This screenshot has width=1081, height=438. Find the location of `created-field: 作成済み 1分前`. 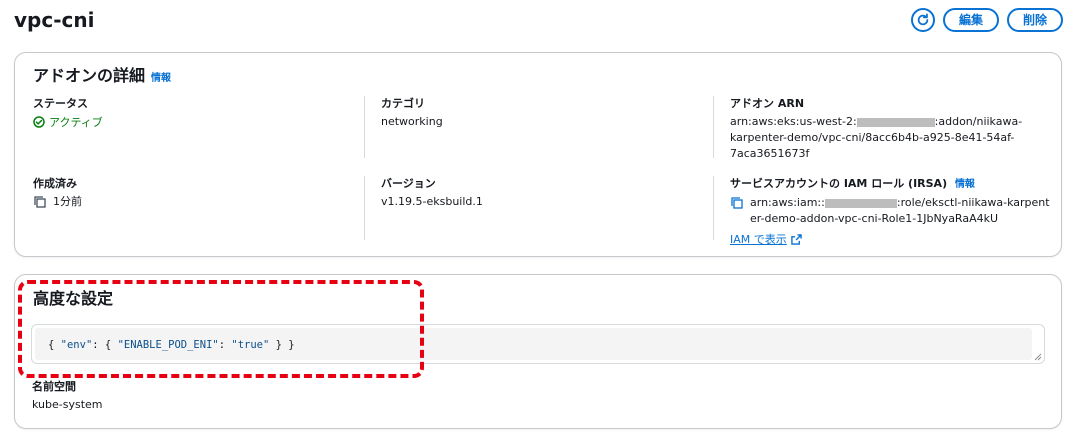

created-field: 作成済み 1分前 is located at coordinates (193, 193).